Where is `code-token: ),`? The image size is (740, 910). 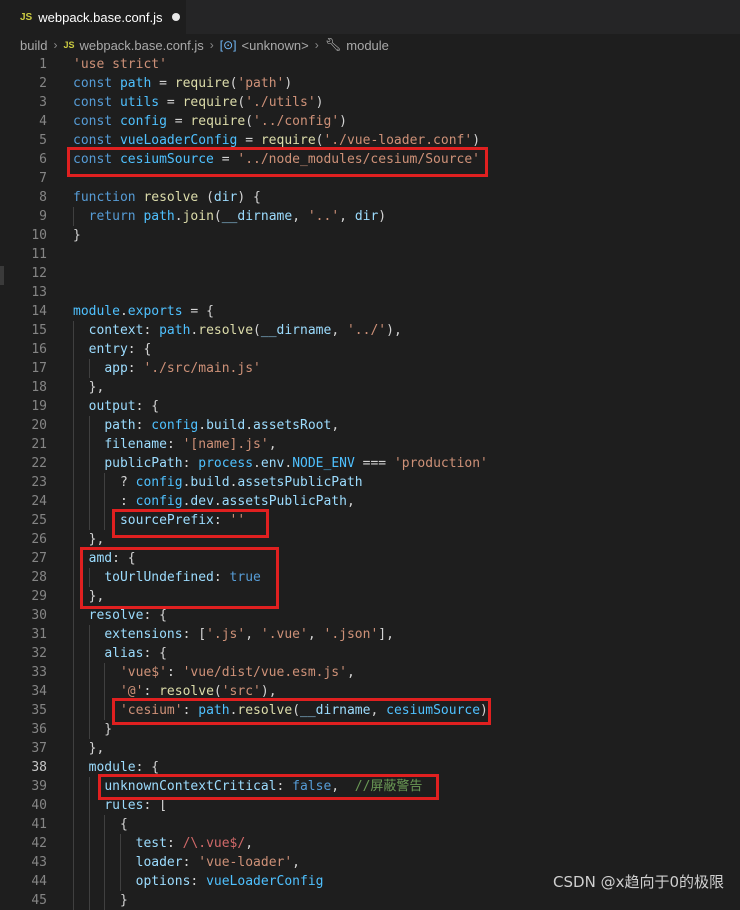 code-token: ), is located at coordinates (268, 691).